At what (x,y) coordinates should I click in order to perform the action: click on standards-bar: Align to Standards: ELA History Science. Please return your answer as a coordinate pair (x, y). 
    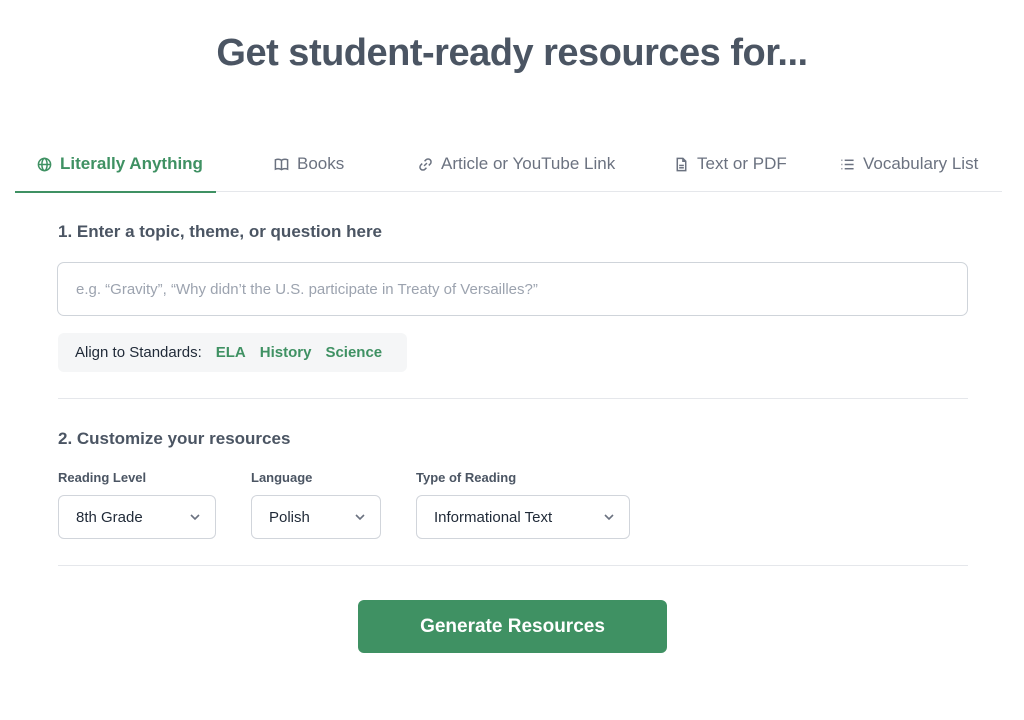
    Looking at the image, I should click on (232, 352).